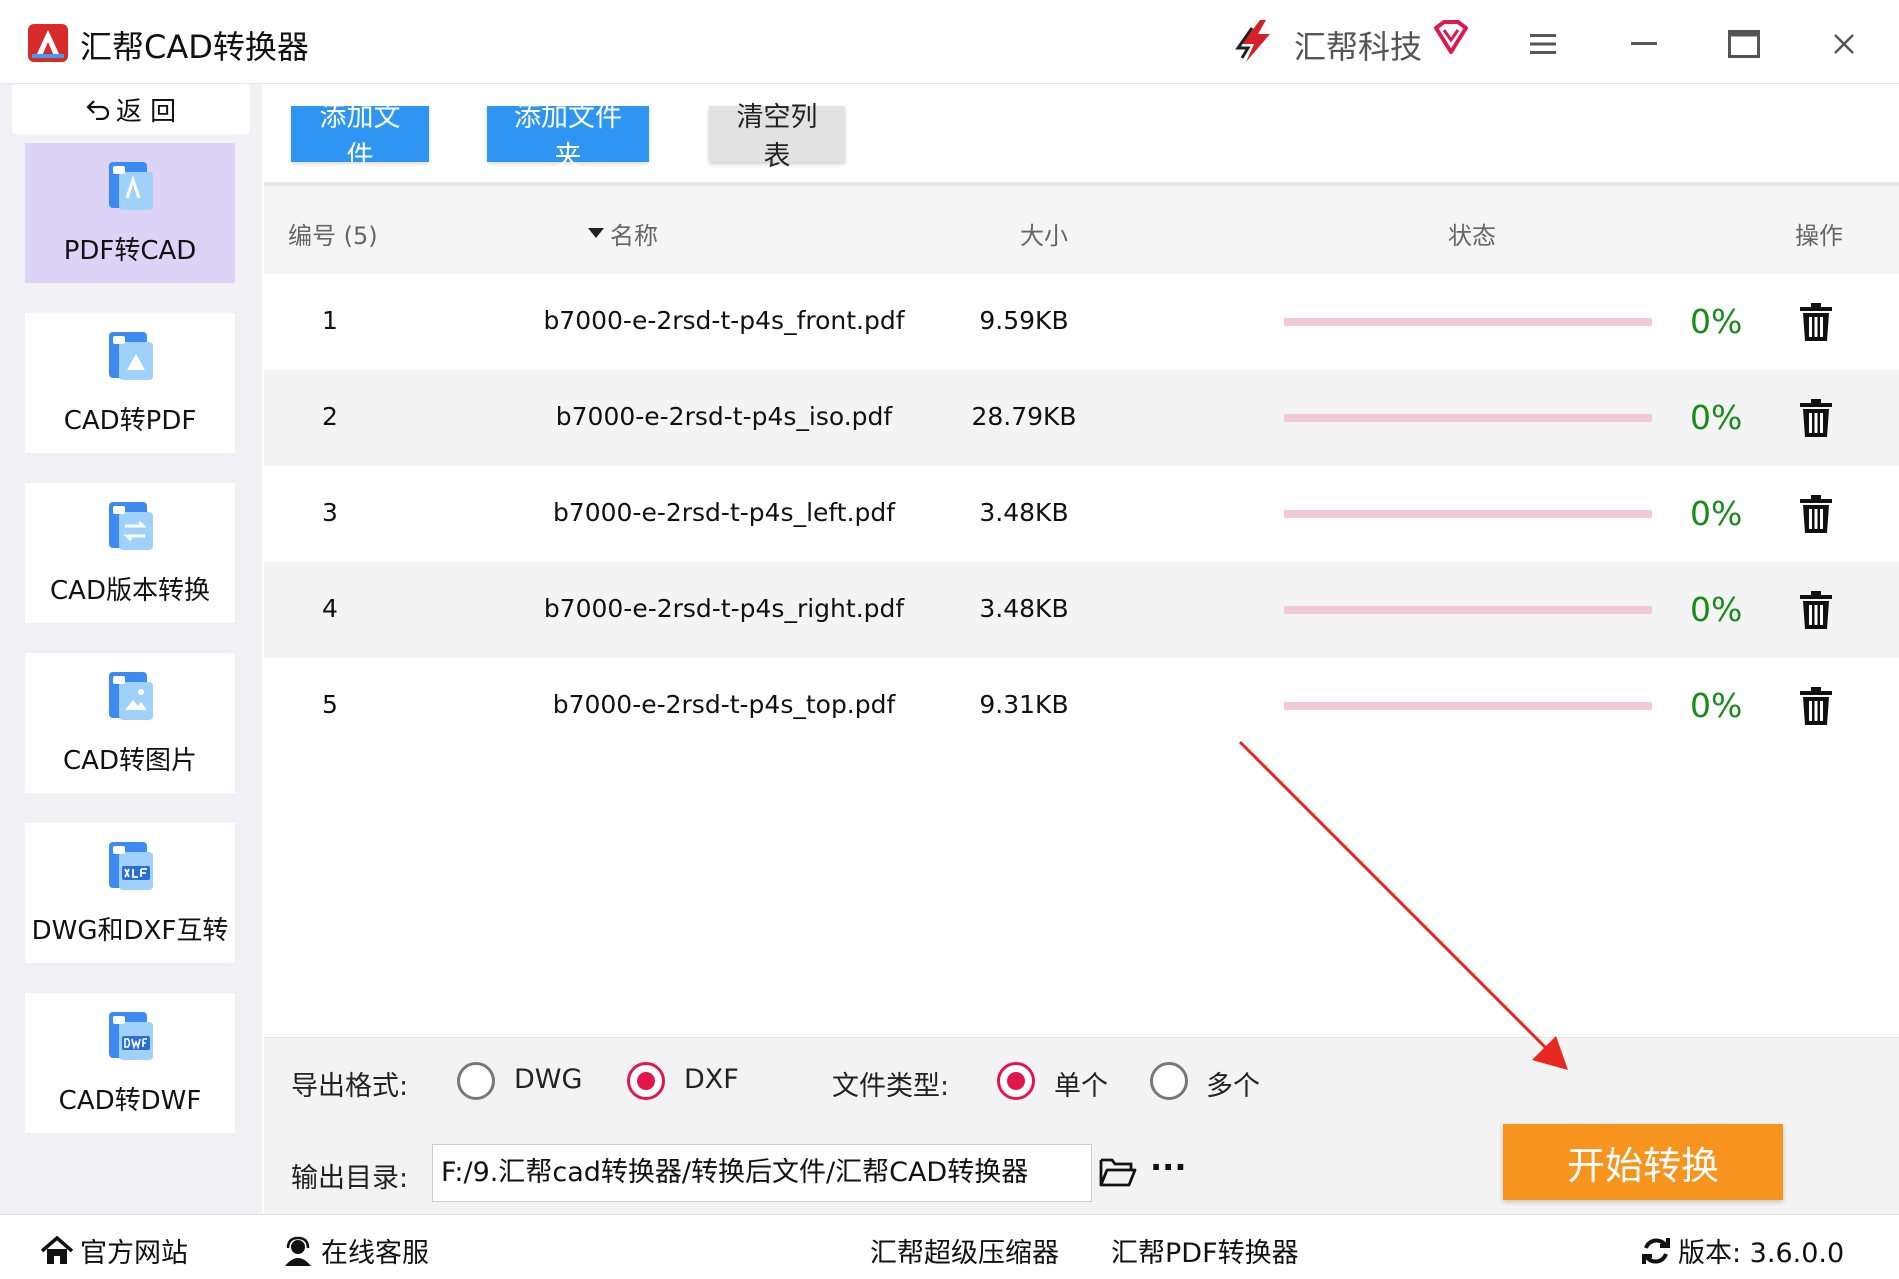 The height and width of the screenshot is (1279, 1899). Describe the element at coordinates (330, 416) in the screenshot. I see `row-index: 2` at that location.